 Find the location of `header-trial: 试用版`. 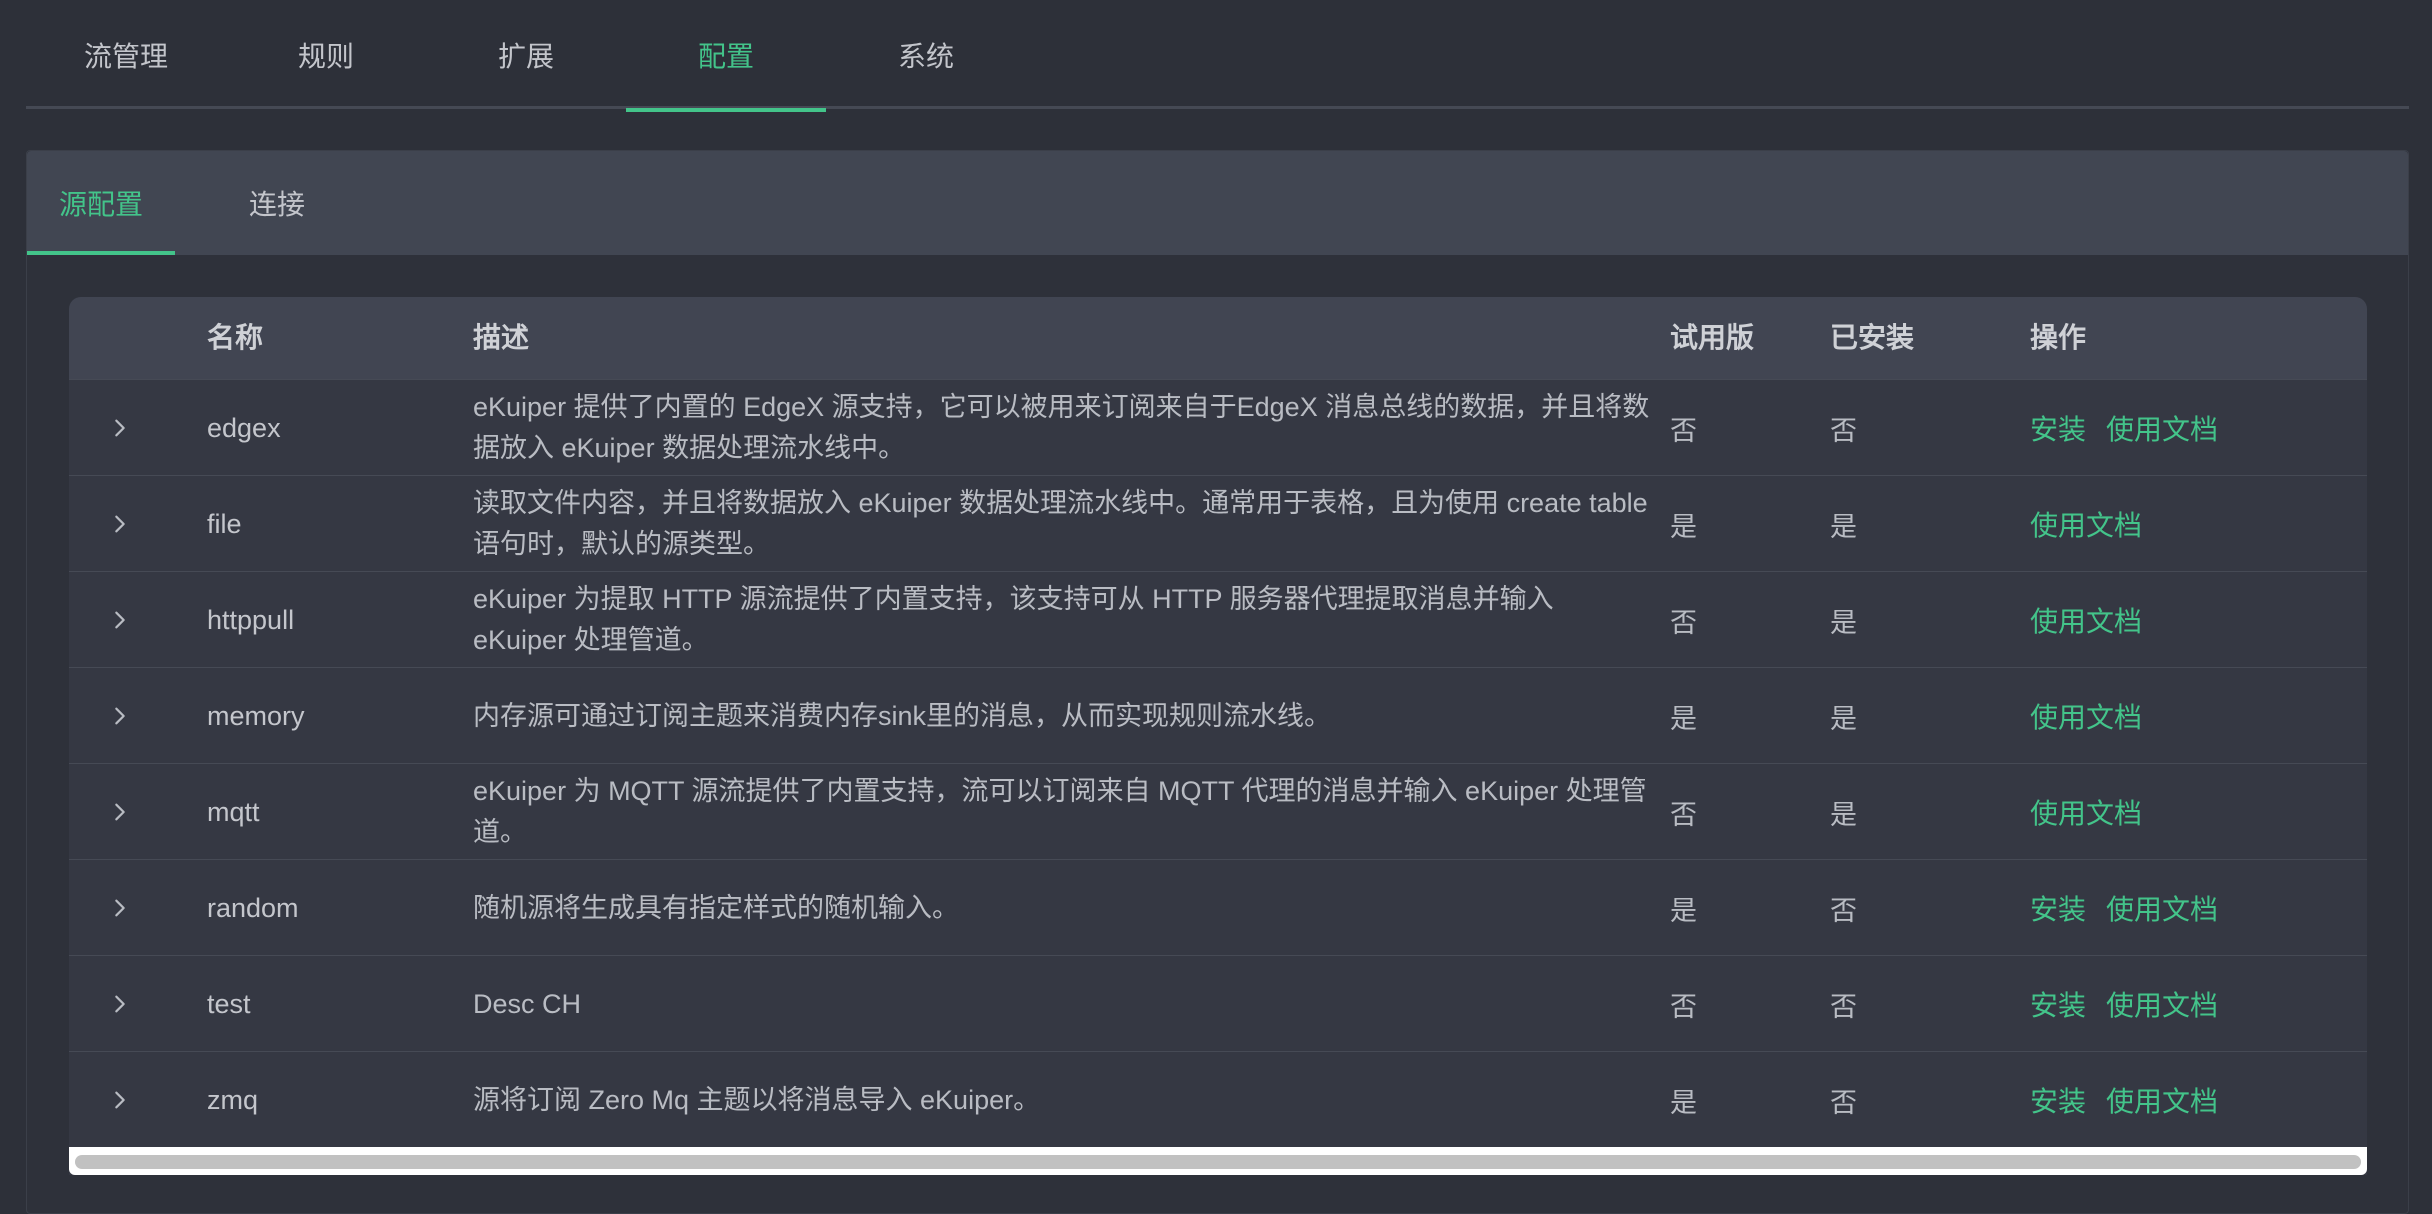

header-trial: 试用版 is located at coordinates (1712, 337).